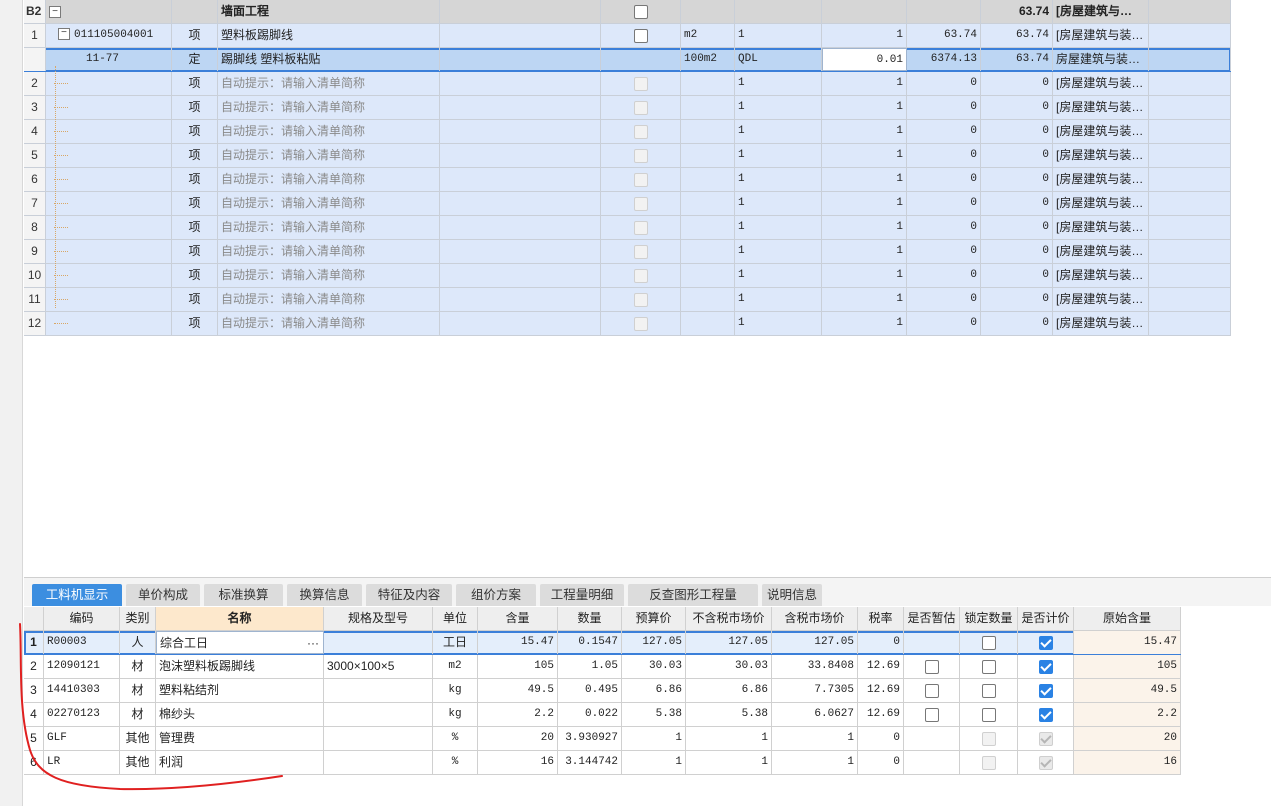 This screenshot has width=1271, height=806. I want to click on cell-name: 塑料粘结剂, so click(240, 690).